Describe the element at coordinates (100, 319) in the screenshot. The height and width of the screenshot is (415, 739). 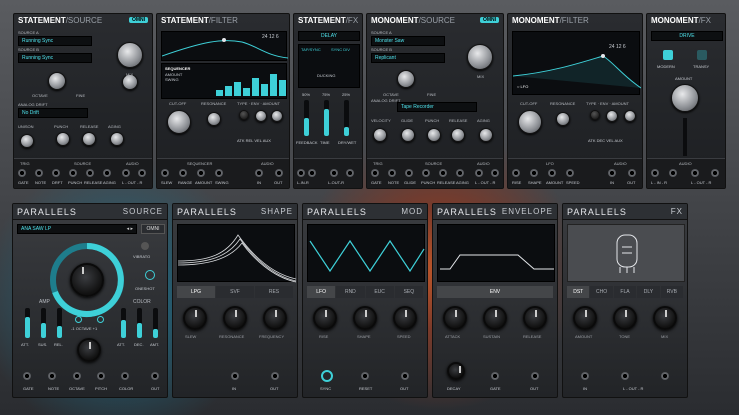
I see `octave-up-button` at that location.